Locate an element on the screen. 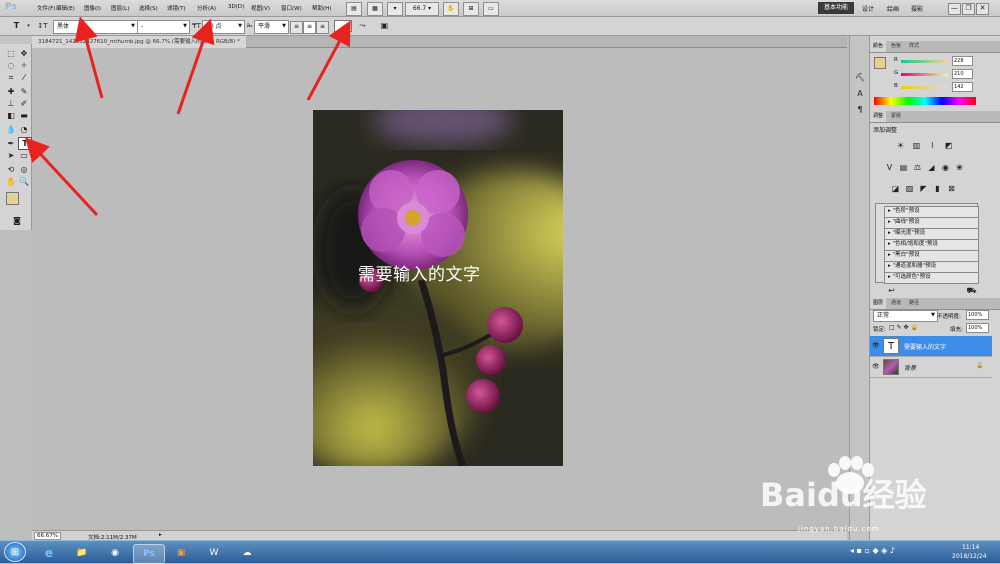  arrow-to-text-color is located at coordinates (328, 60).